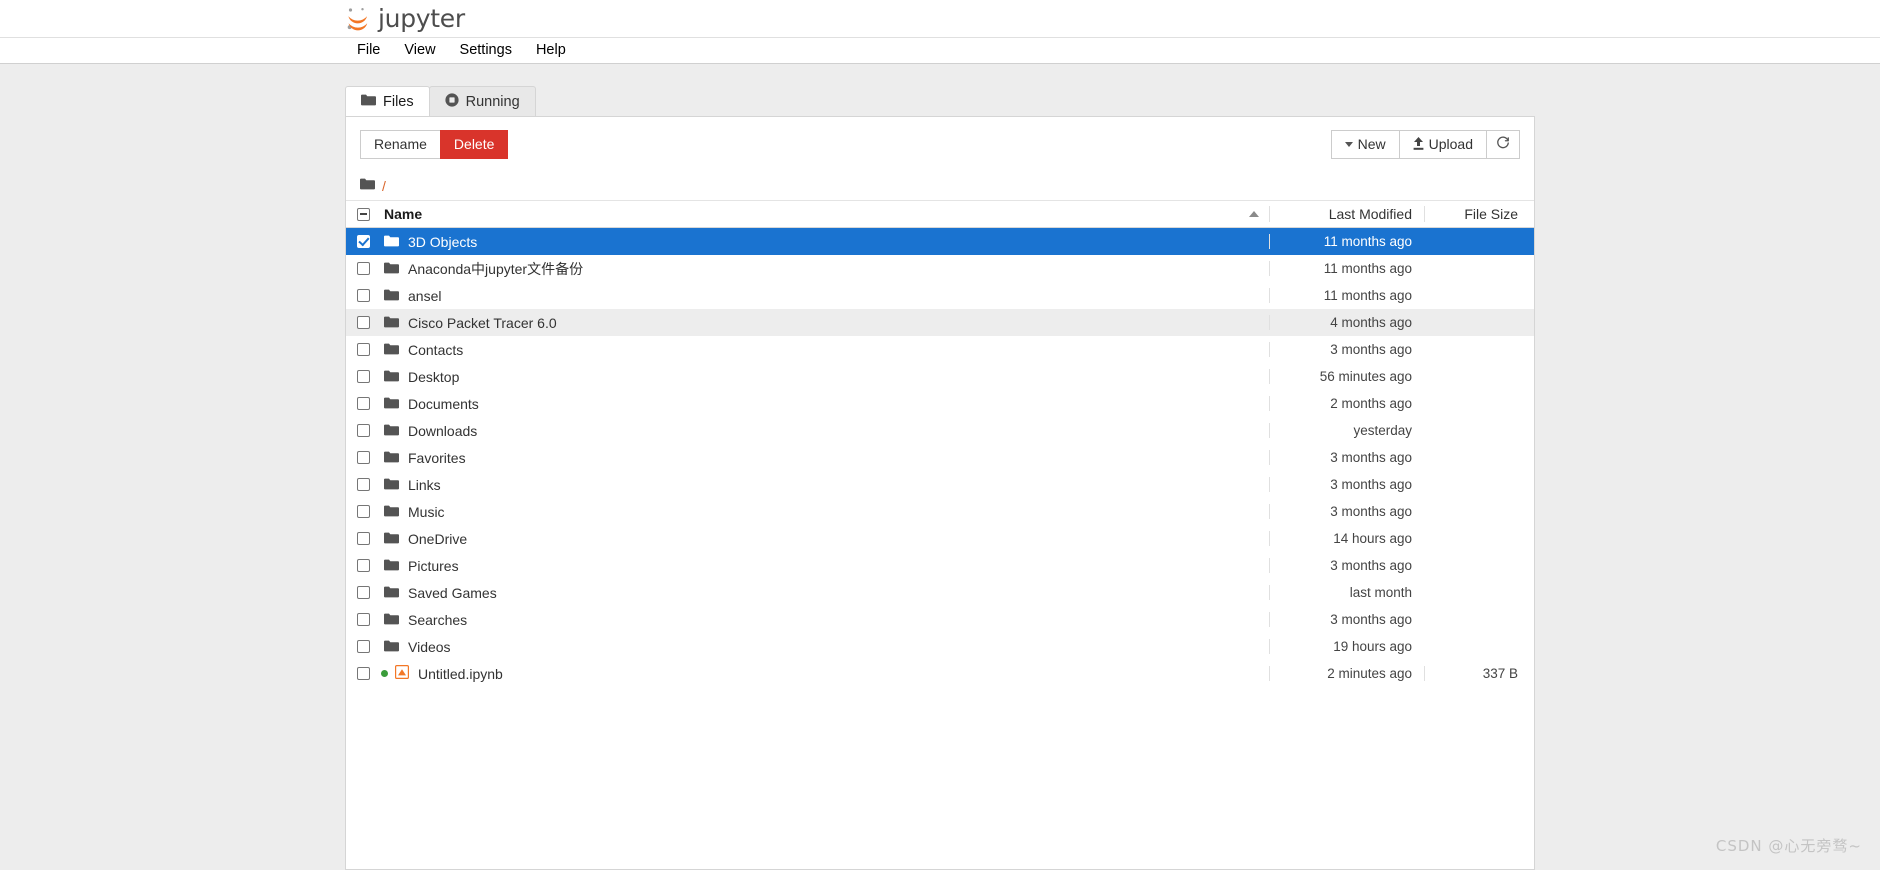 The height and width of the screenshot is (871, 1880). What do you see at coordinates (482, 323) in the screenshot?
I see `row-name-label: Cisco Packet Tracer 6.0` at bounding box center [482, 323].